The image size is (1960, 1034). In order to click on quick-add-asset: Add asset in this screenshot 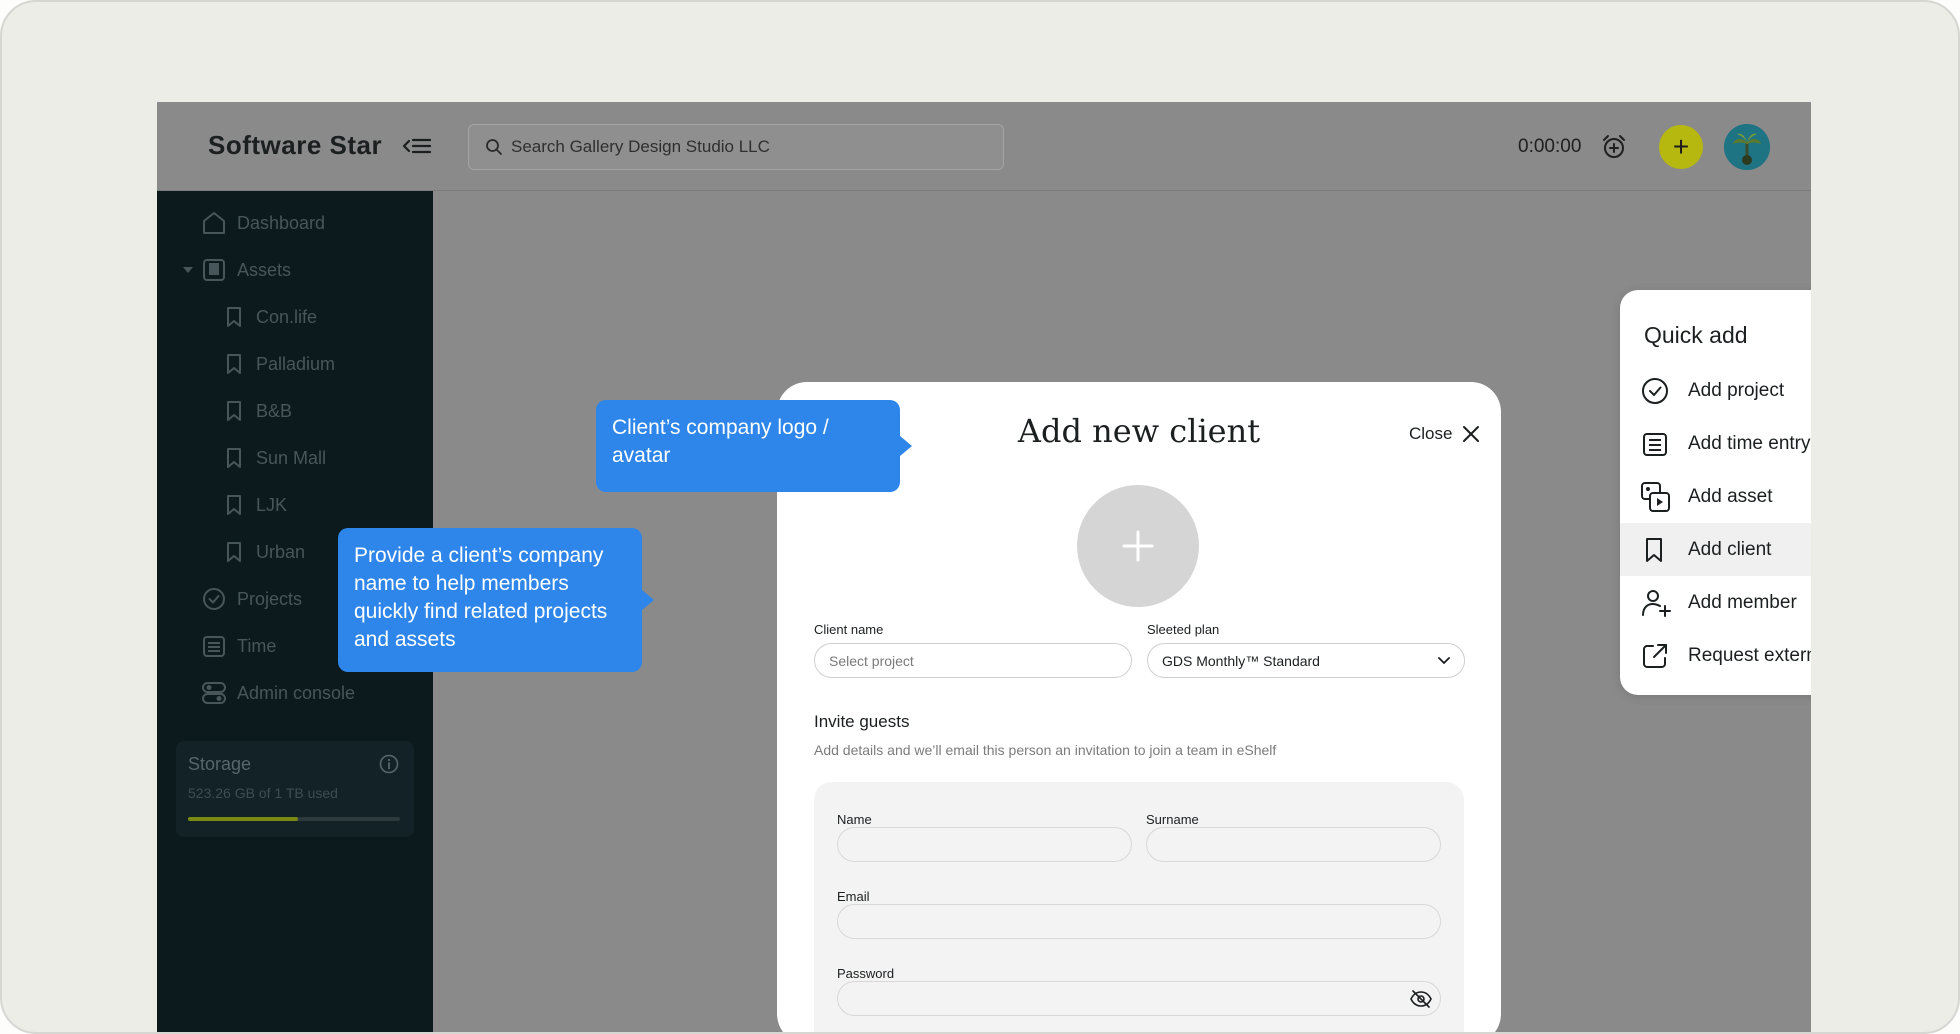, I will do `click(1715, 496)`.